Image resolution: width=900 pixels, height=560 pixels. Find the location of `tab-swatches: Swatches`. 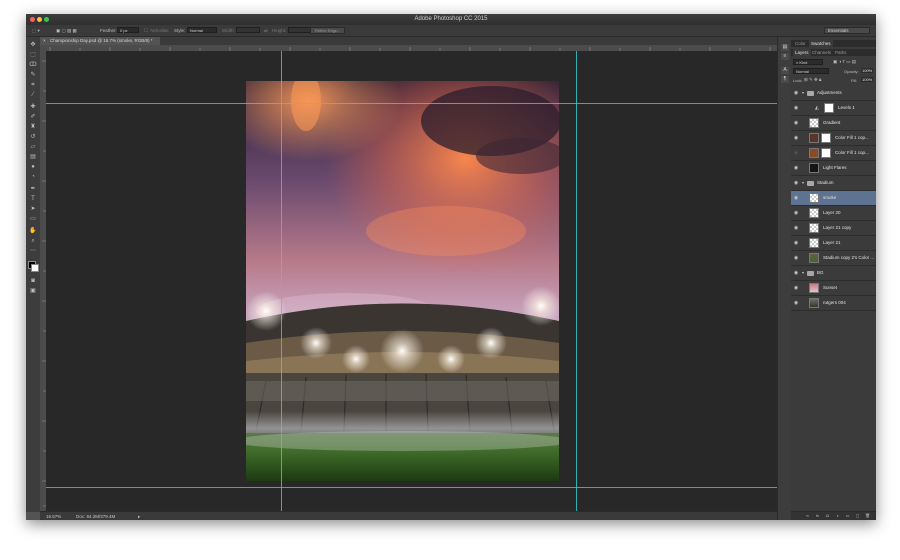

tab-swatches: Swatches is located at coordinates (821, 43).